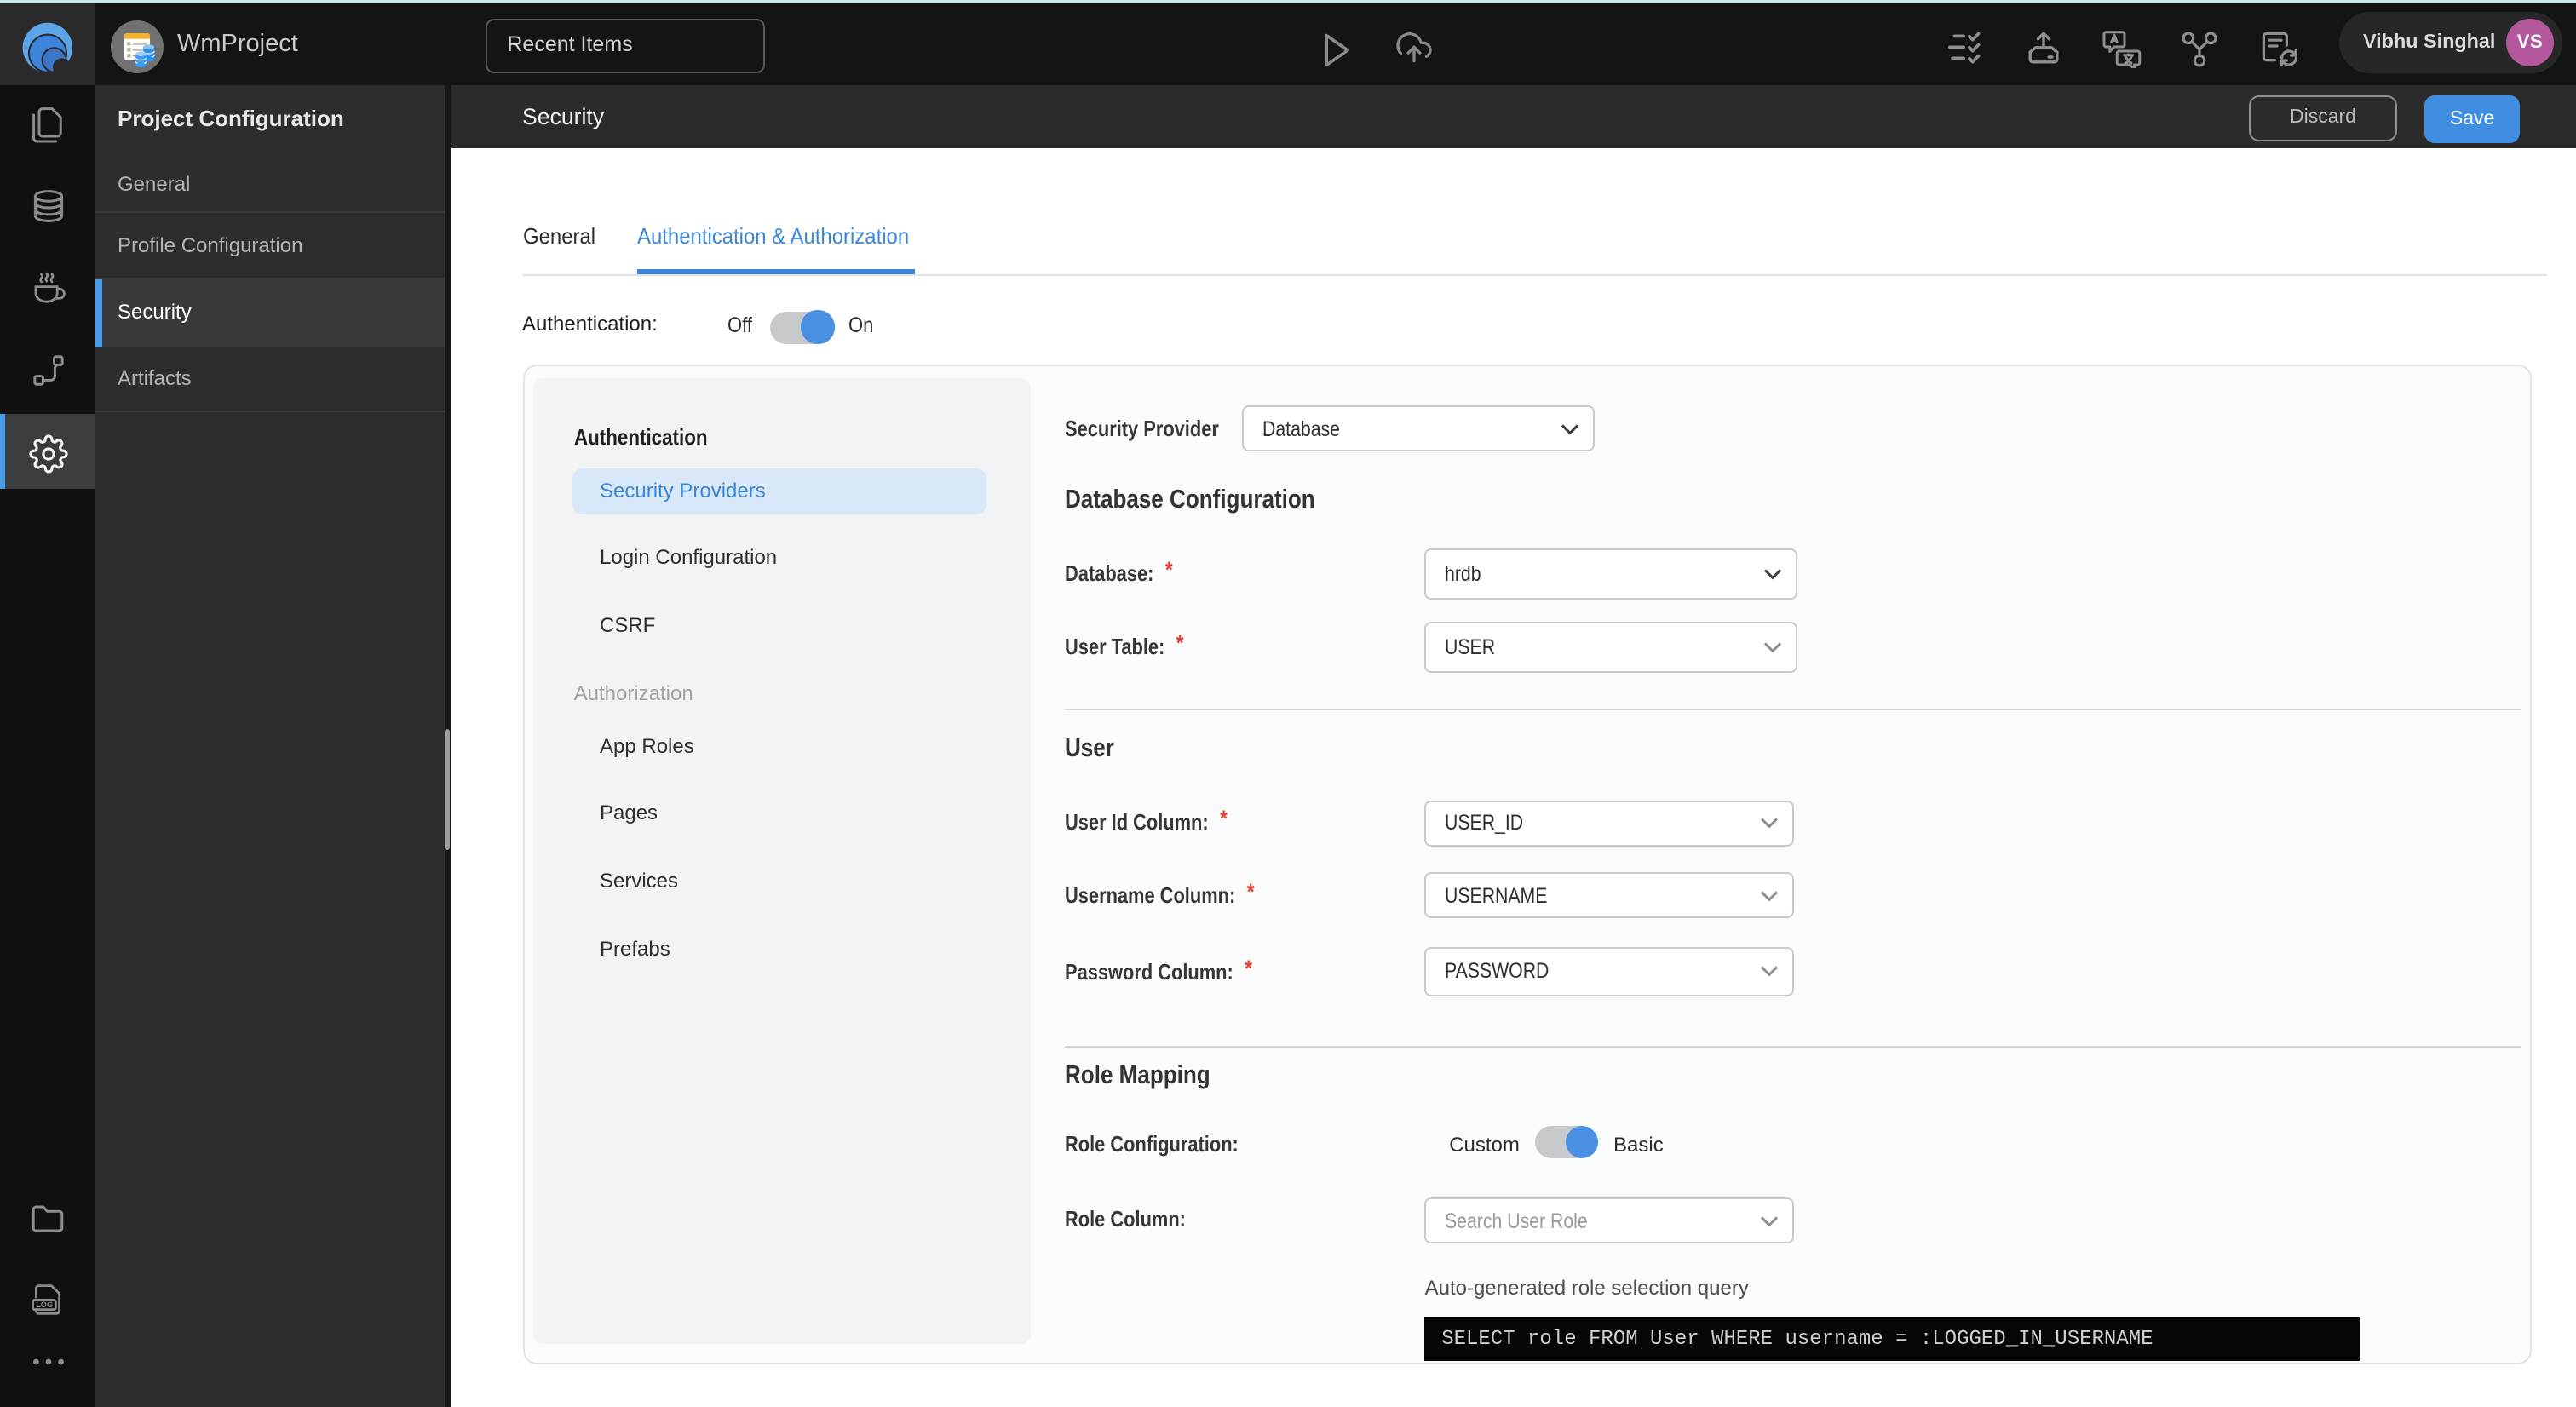 This screenshot has width=2576, height=1407. Describe the element at coordinates (45, 1305) in the screenshot. I see `svg-text: LOG` at that location.